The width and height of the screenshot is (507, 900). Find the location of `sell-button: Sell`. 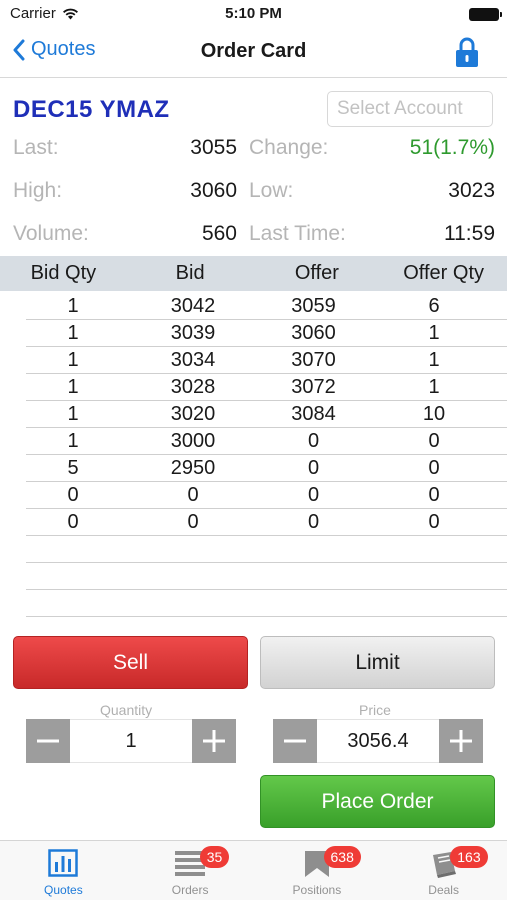

sell-button: Sell is located at coordinates (130, 662).